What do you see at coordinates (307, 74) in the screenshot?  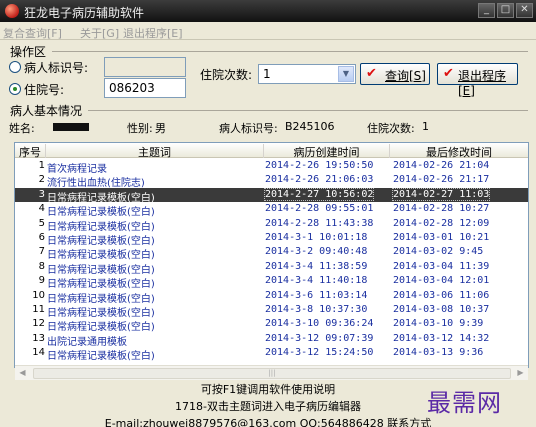 I see `visits-select: 1 ▼` at bounding box center [307, 74].